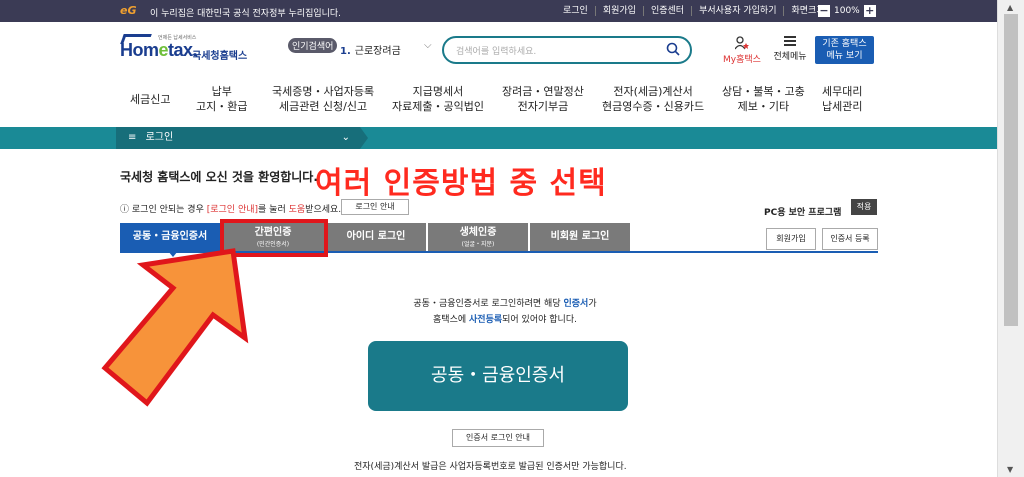 The height and width of the screenshot is (477, 1024). What do you see at coordinates (498, 376) in the screenshot?
I see `joint-financial-cert-login-button: 공동・금융인증서` at bounding box center [498, 376].